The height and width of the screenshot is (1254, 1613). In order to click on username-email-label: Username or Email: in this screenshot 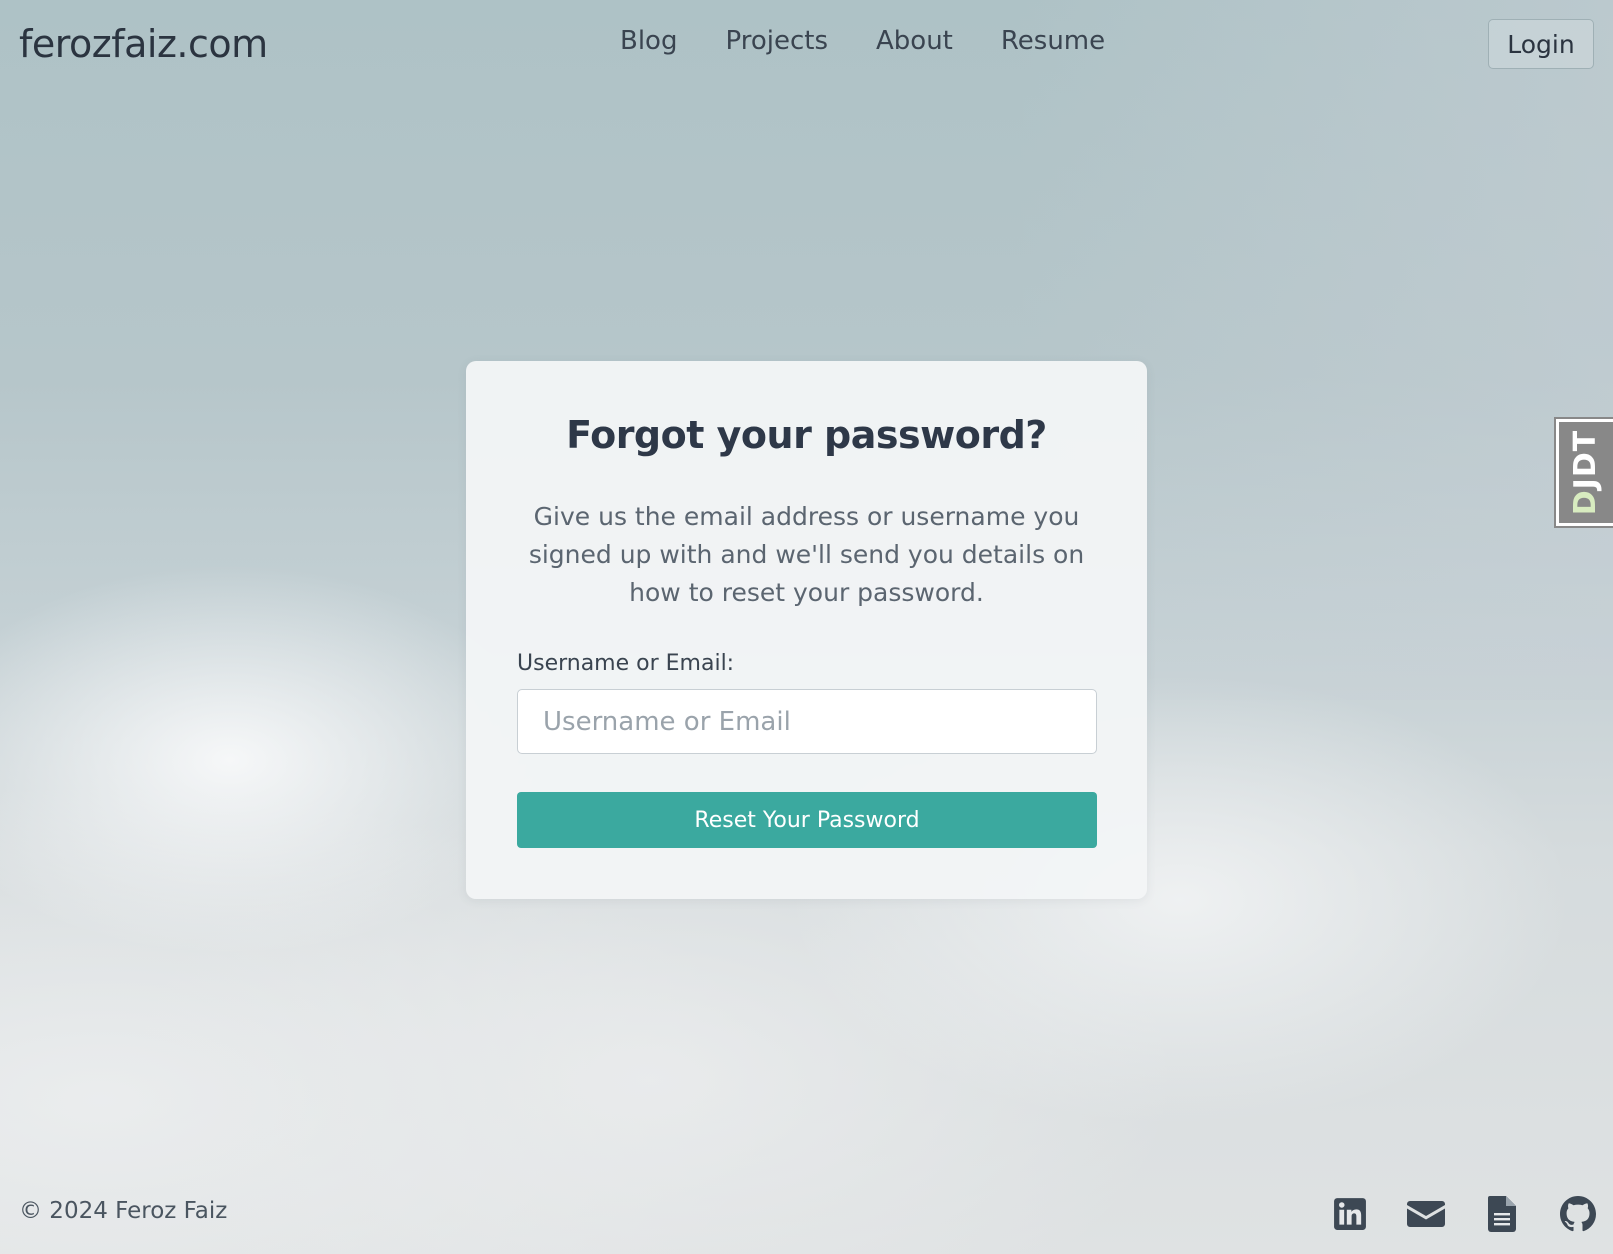, I will do `click(626, 663)`.